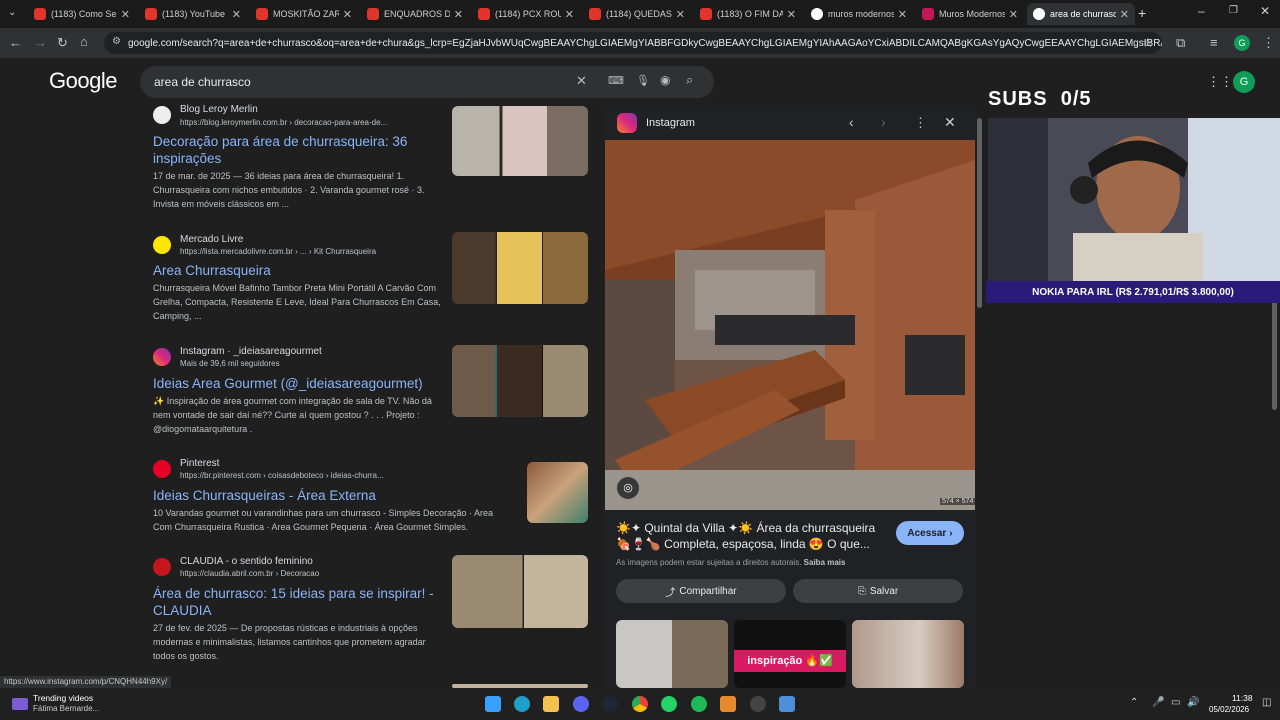 The height and width of the screenshot is (720, 1280). What do you see at coordinates (748, 14) in the screenshot?
I see `browser-tab: (1183) O FIM DA ✕` at bounding box center [748, 14].